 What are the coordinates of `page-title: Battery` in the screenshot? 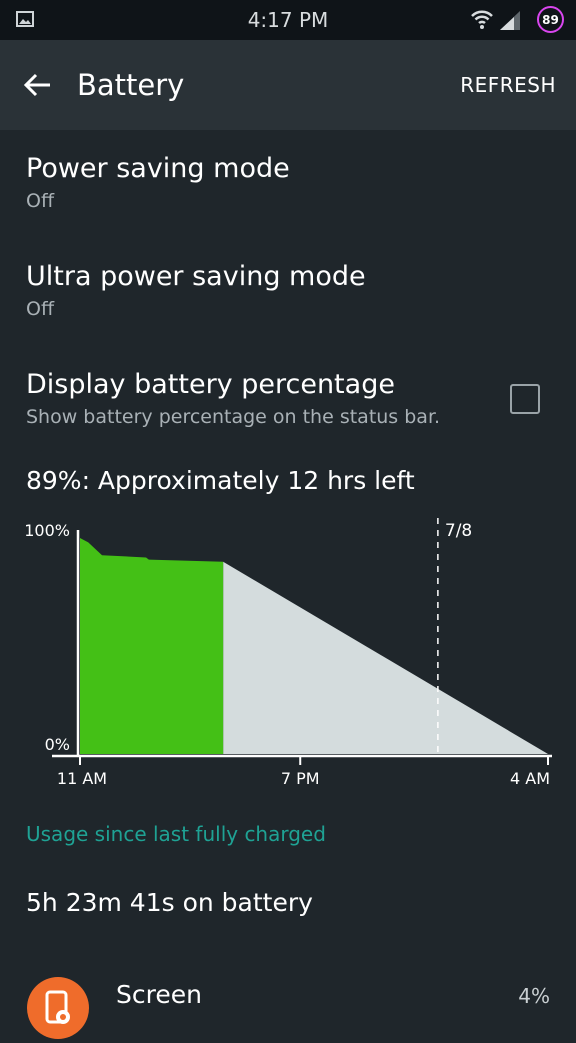 It's located at (131, 85).